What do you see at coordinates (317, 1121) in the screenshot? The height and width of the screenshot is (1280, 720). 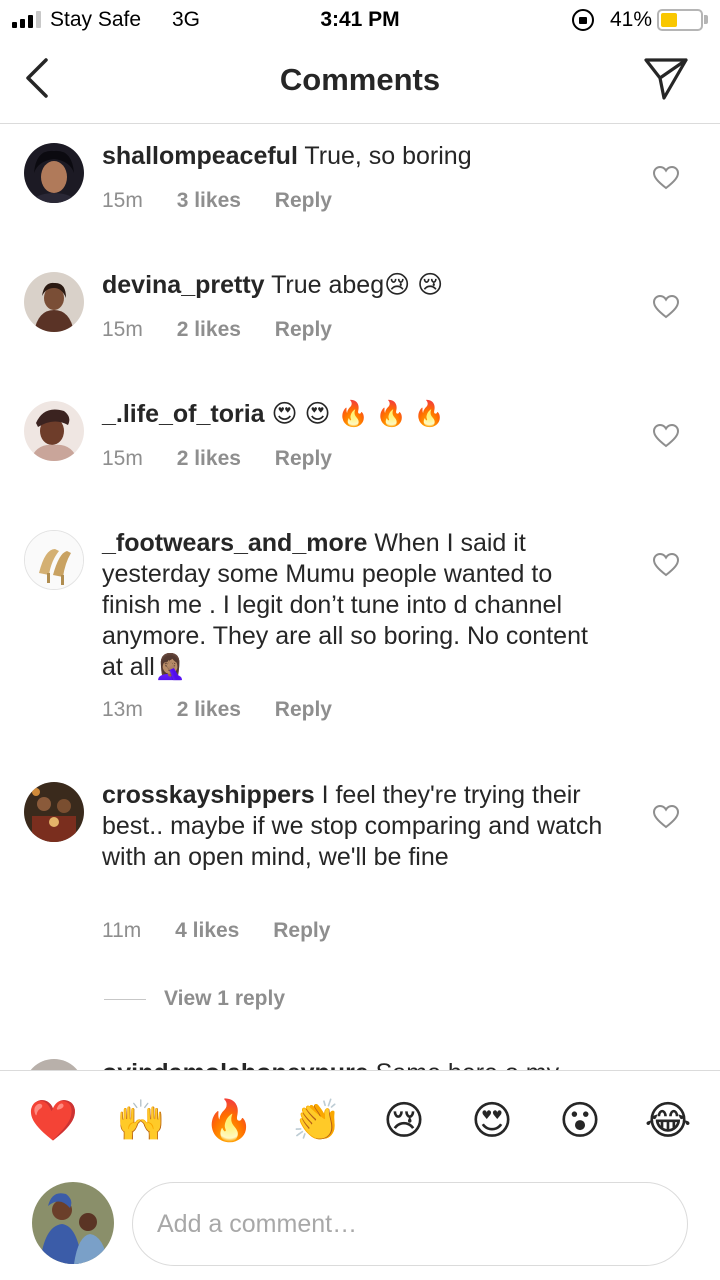 I see `emoji-clap-button: 👏` at bounding box center [317, 1121].